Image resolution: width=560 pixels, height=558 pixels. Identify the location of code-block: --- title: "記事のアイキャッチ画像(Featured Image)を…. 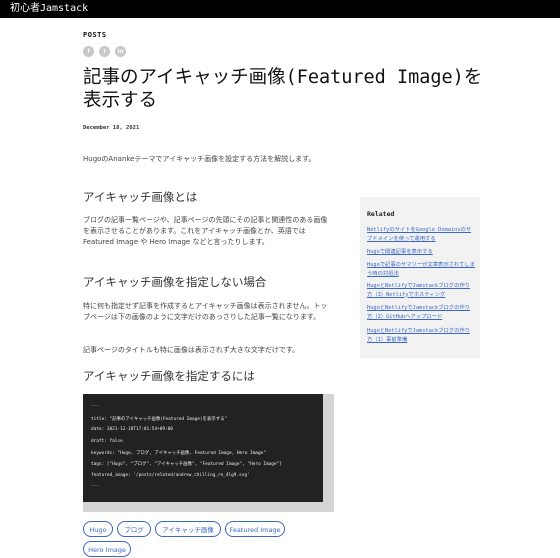
(203, 448).